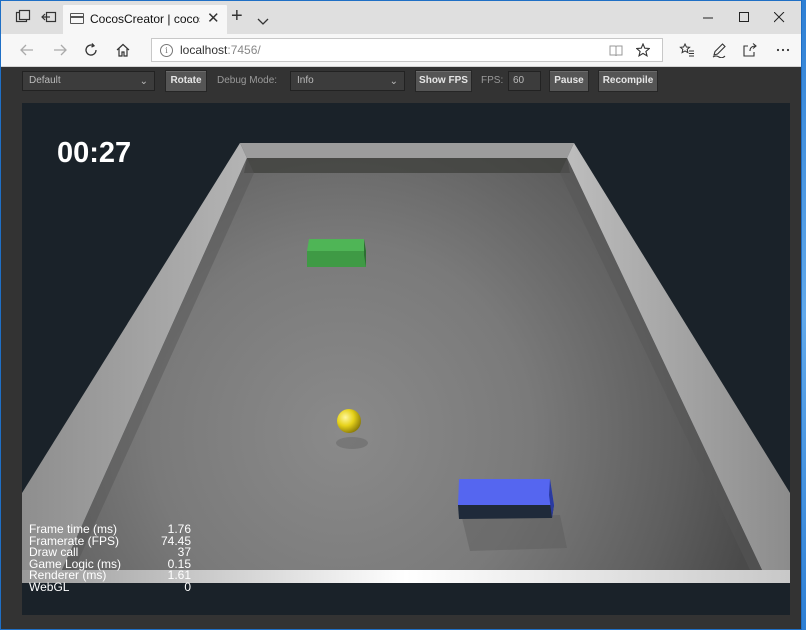 Image resolution: width=806 pixels, height=630 pixels. Describe the element at coordinates (407, 50) in the screenshot. I see `address-bar: i localhost:7456/` at that location.